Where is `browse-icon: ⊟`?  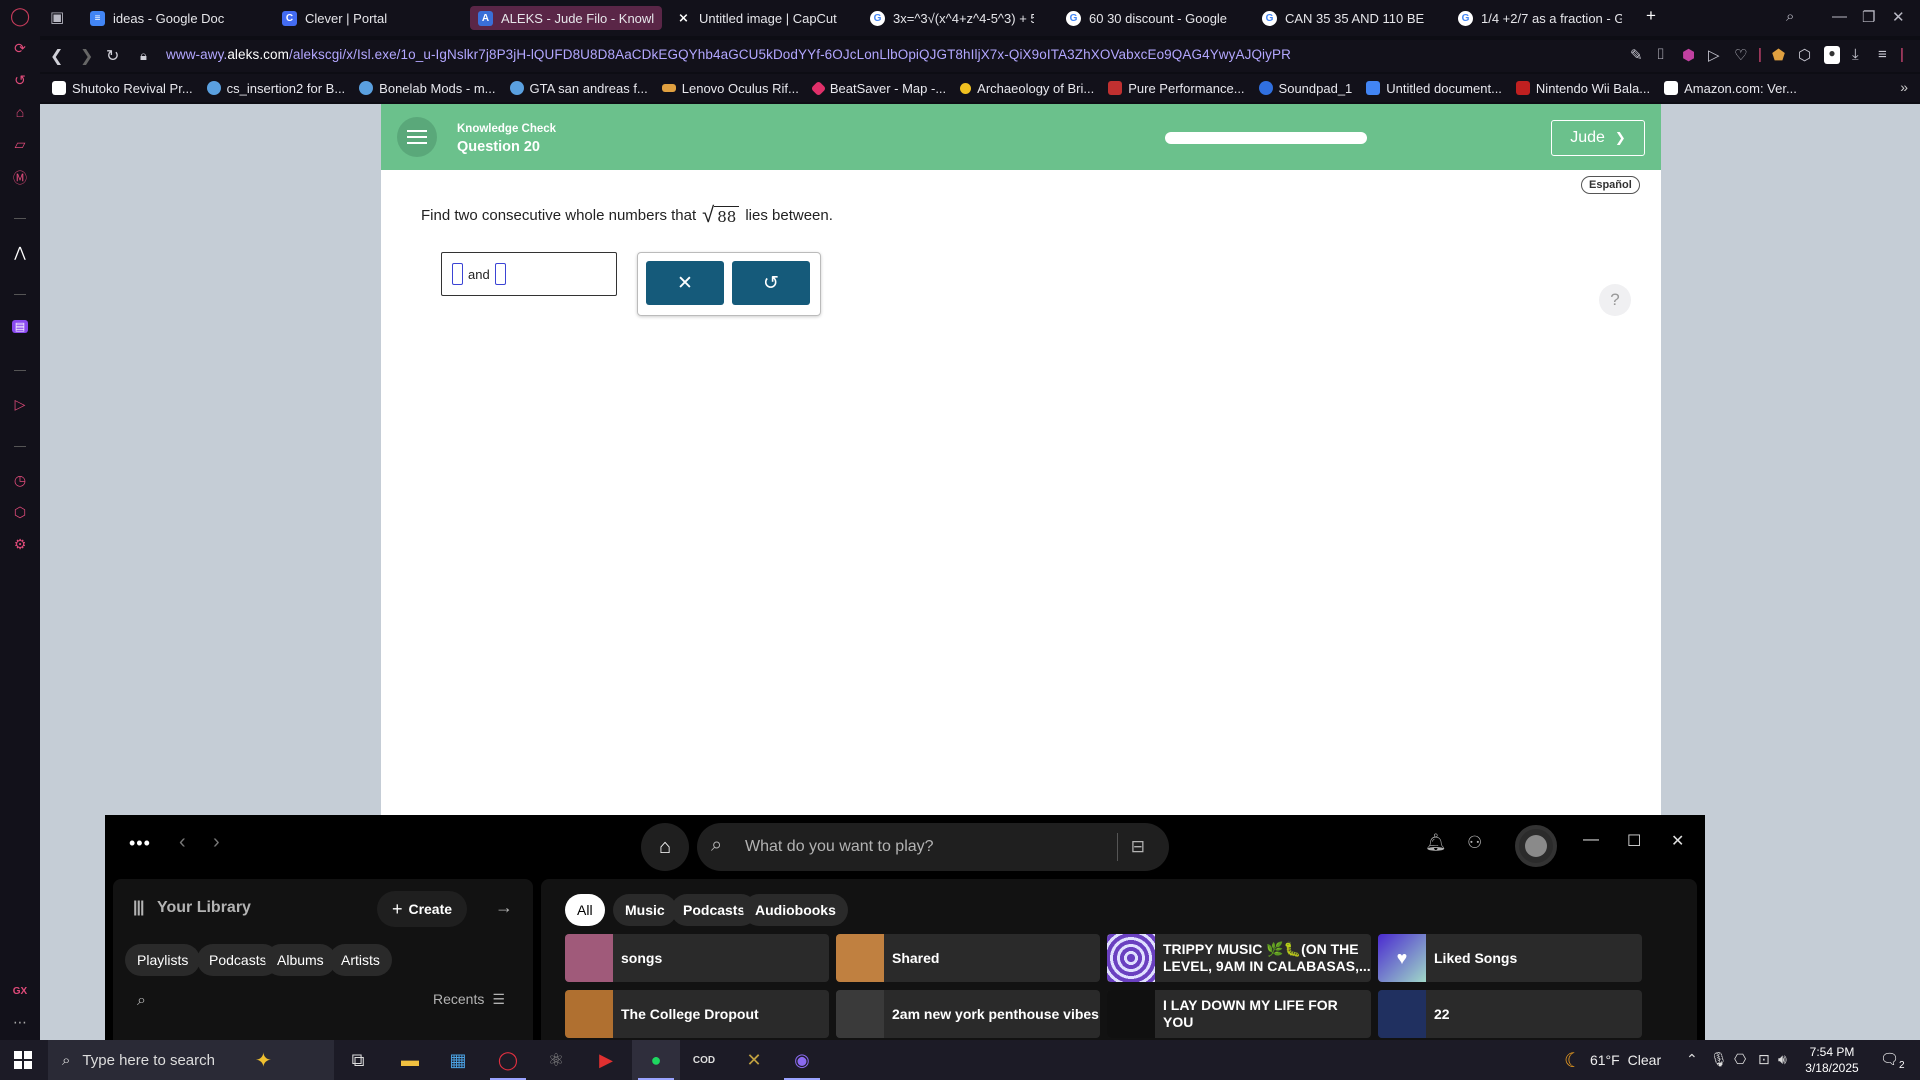 browse-icon: ⊟ is located at coordinates (1131, 847).